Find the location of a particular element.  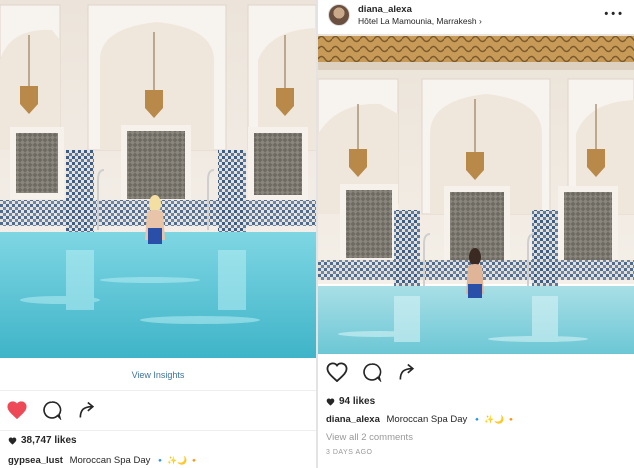

chevron-right-icon: › is located at coordinates (480, 21).